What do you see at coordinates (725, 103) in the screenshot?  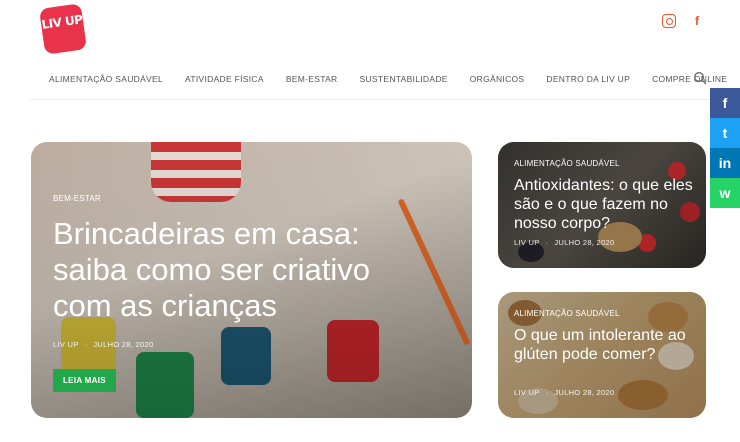 I see `share-facebook-icon: f` at bounding box center [725, 103].